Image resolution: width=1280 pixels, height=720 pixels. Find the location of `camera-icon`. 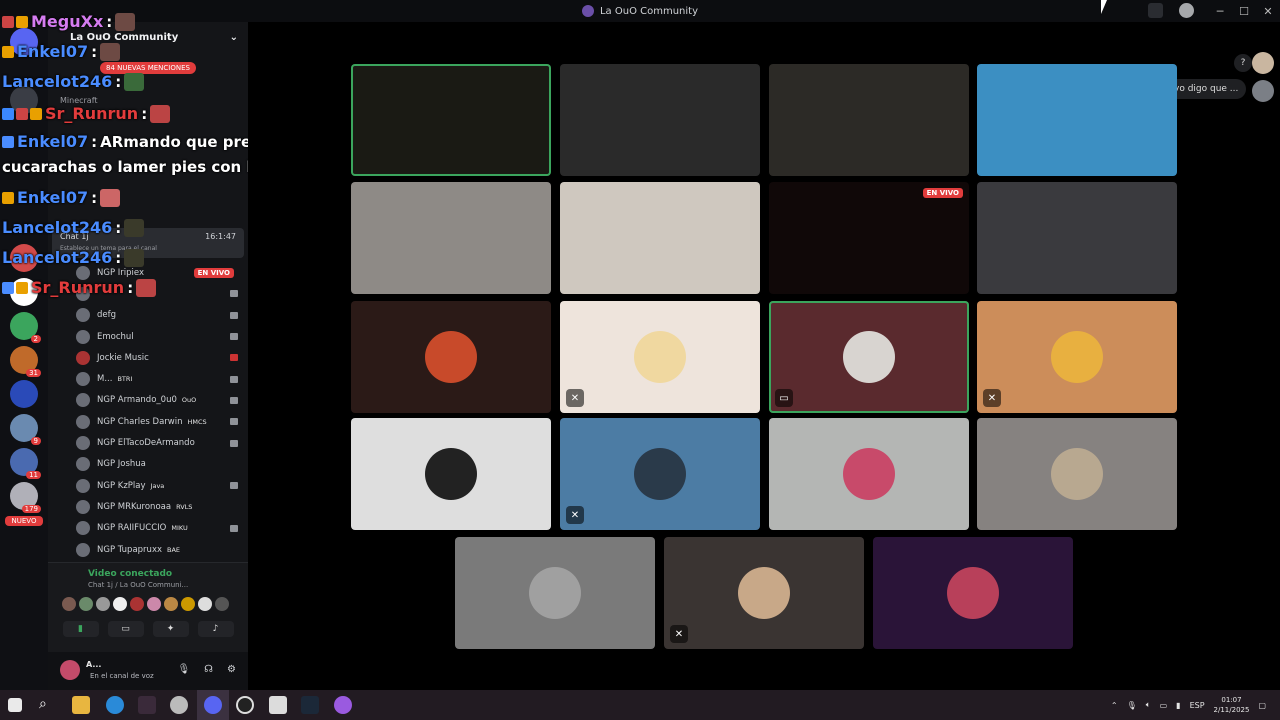

camera-icon is located at coordinates (234, 400).